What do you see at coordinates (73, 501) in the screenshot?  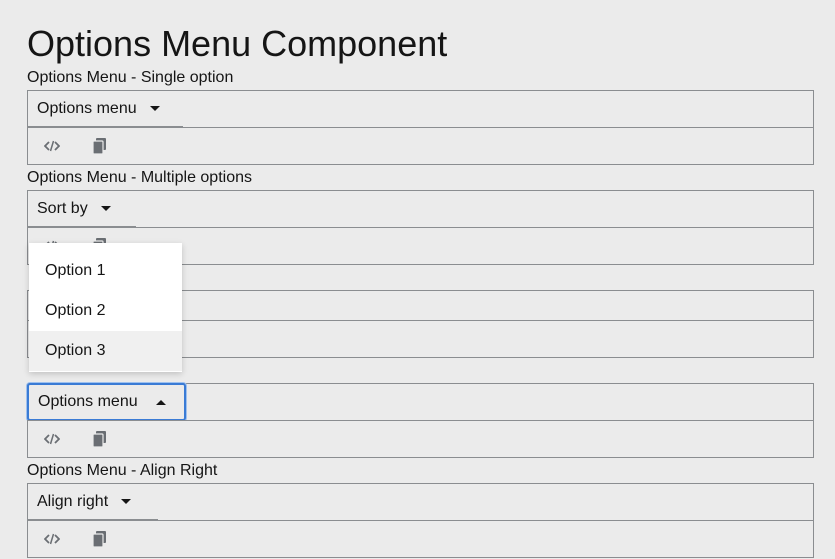 I see `toggle-label: Align right` at bounding box center [73, 501].